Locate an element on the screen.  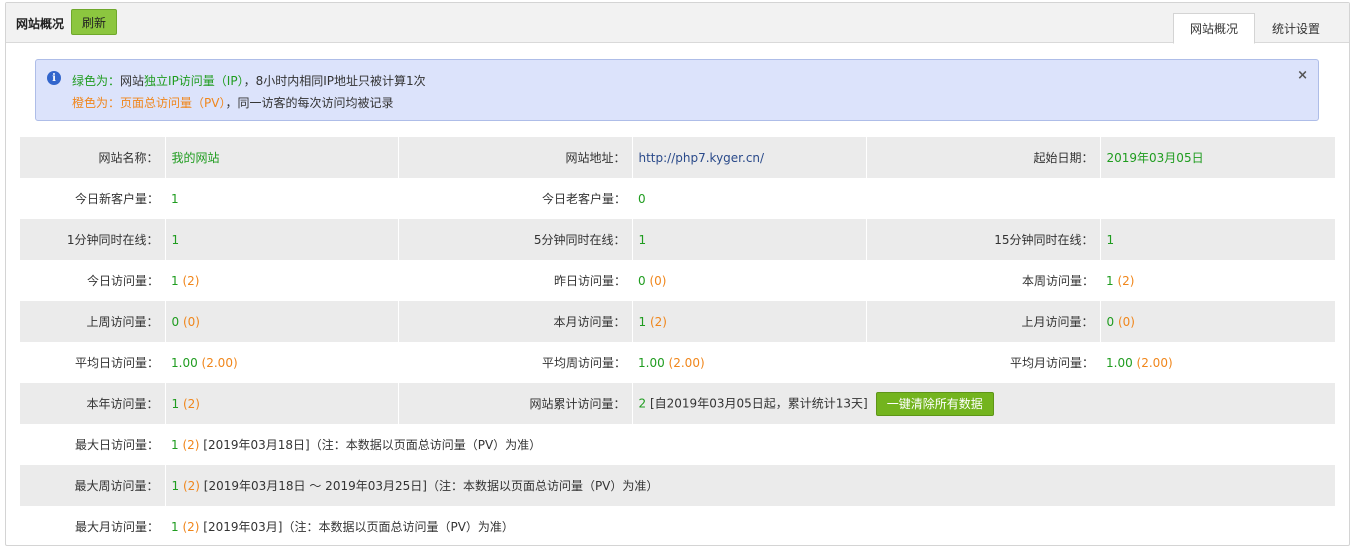
new-customers-label: 今日新客户量： is located at coordinates (116, 199).